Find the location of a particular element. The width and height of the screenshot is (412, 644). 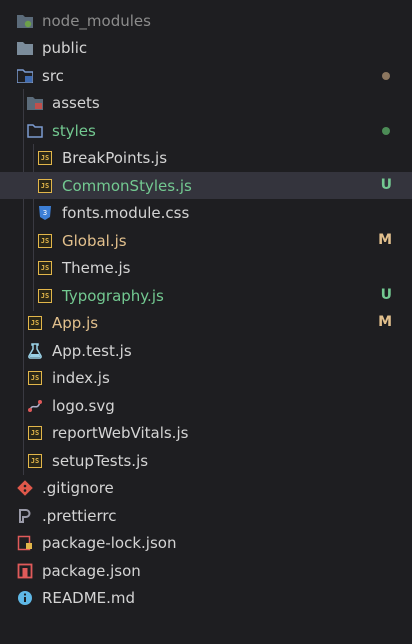

tree-item-label: Typography.js is located at coordinates (113, 295).